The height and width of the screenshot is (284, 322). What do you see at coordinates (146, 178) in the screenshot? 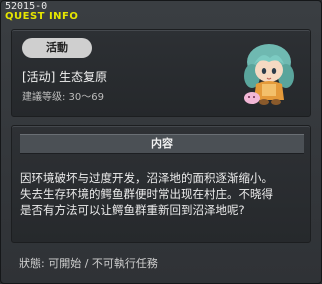
I see `description-line-1: 因环境破坏与过度开发，沼泽地的面积逐渐缩小。` at bounding box center [146, 178].